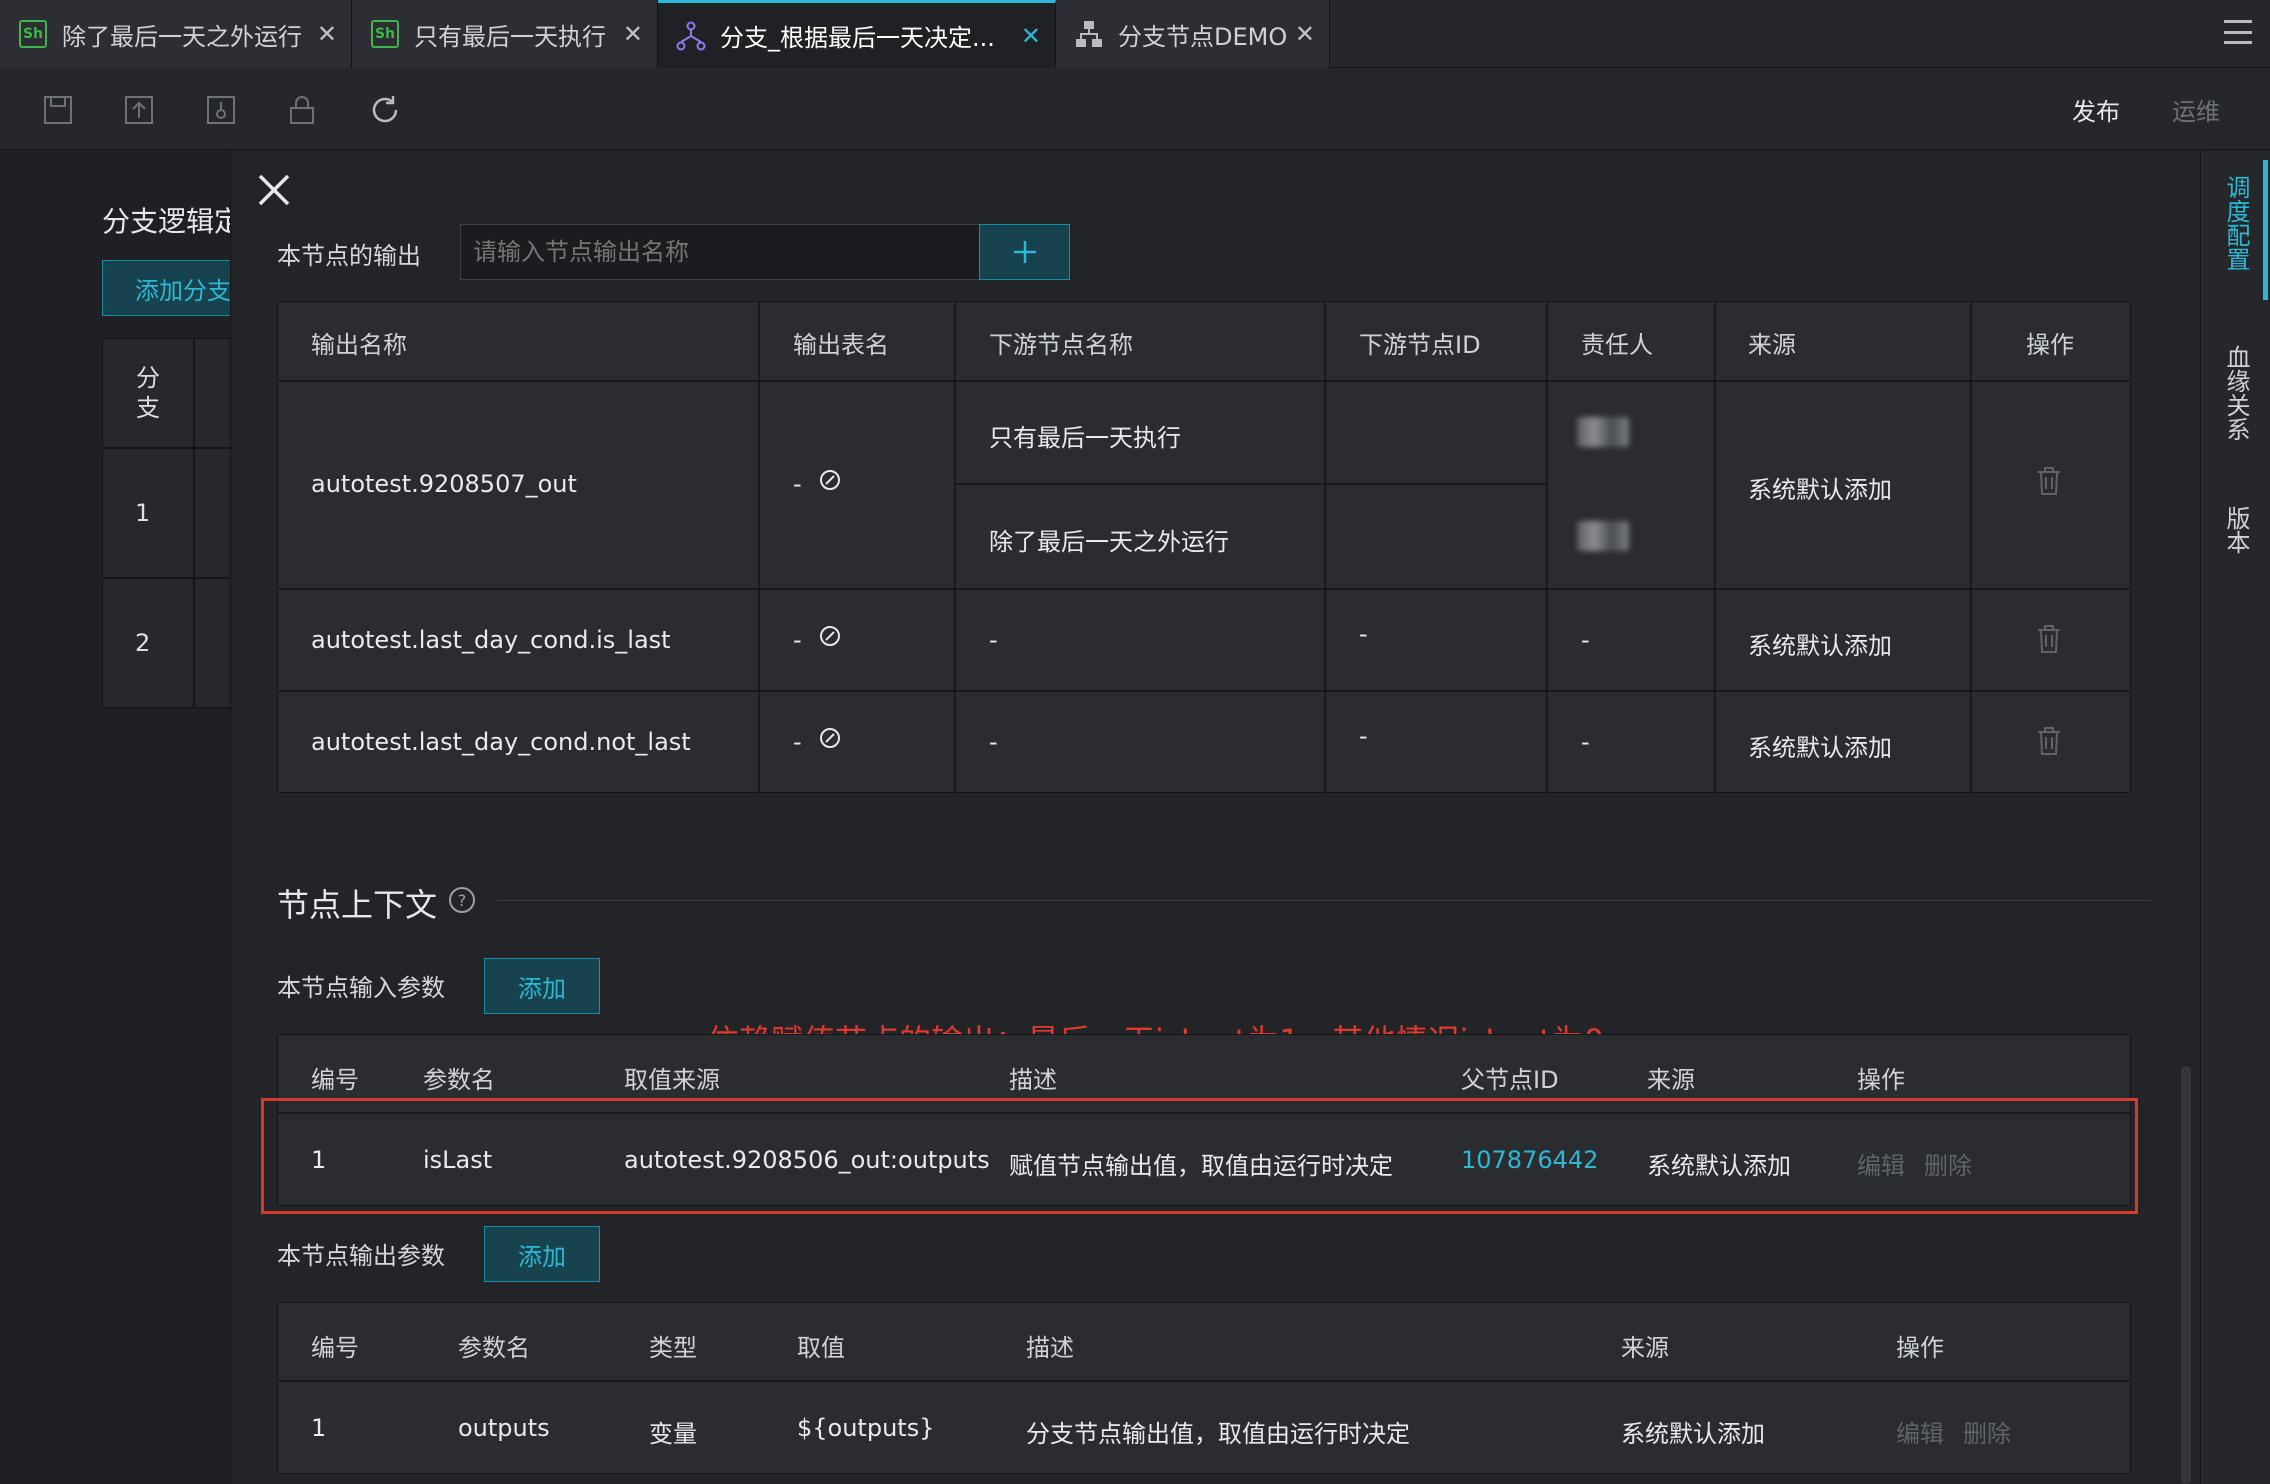 This screenshot has width=2270, height=1484. I want to click on plus-icon, so click(1024, 252).